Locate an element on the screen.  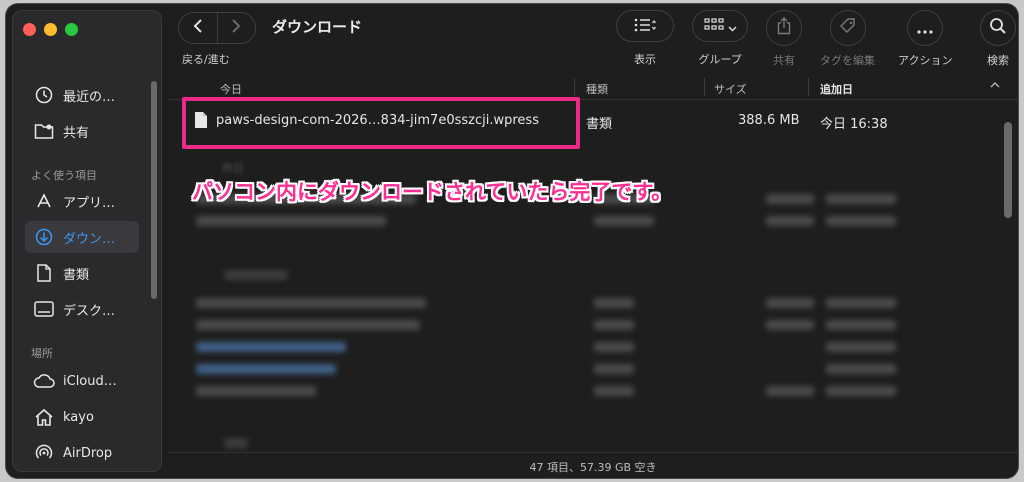
search-icon is located at coordinates (998, 28).